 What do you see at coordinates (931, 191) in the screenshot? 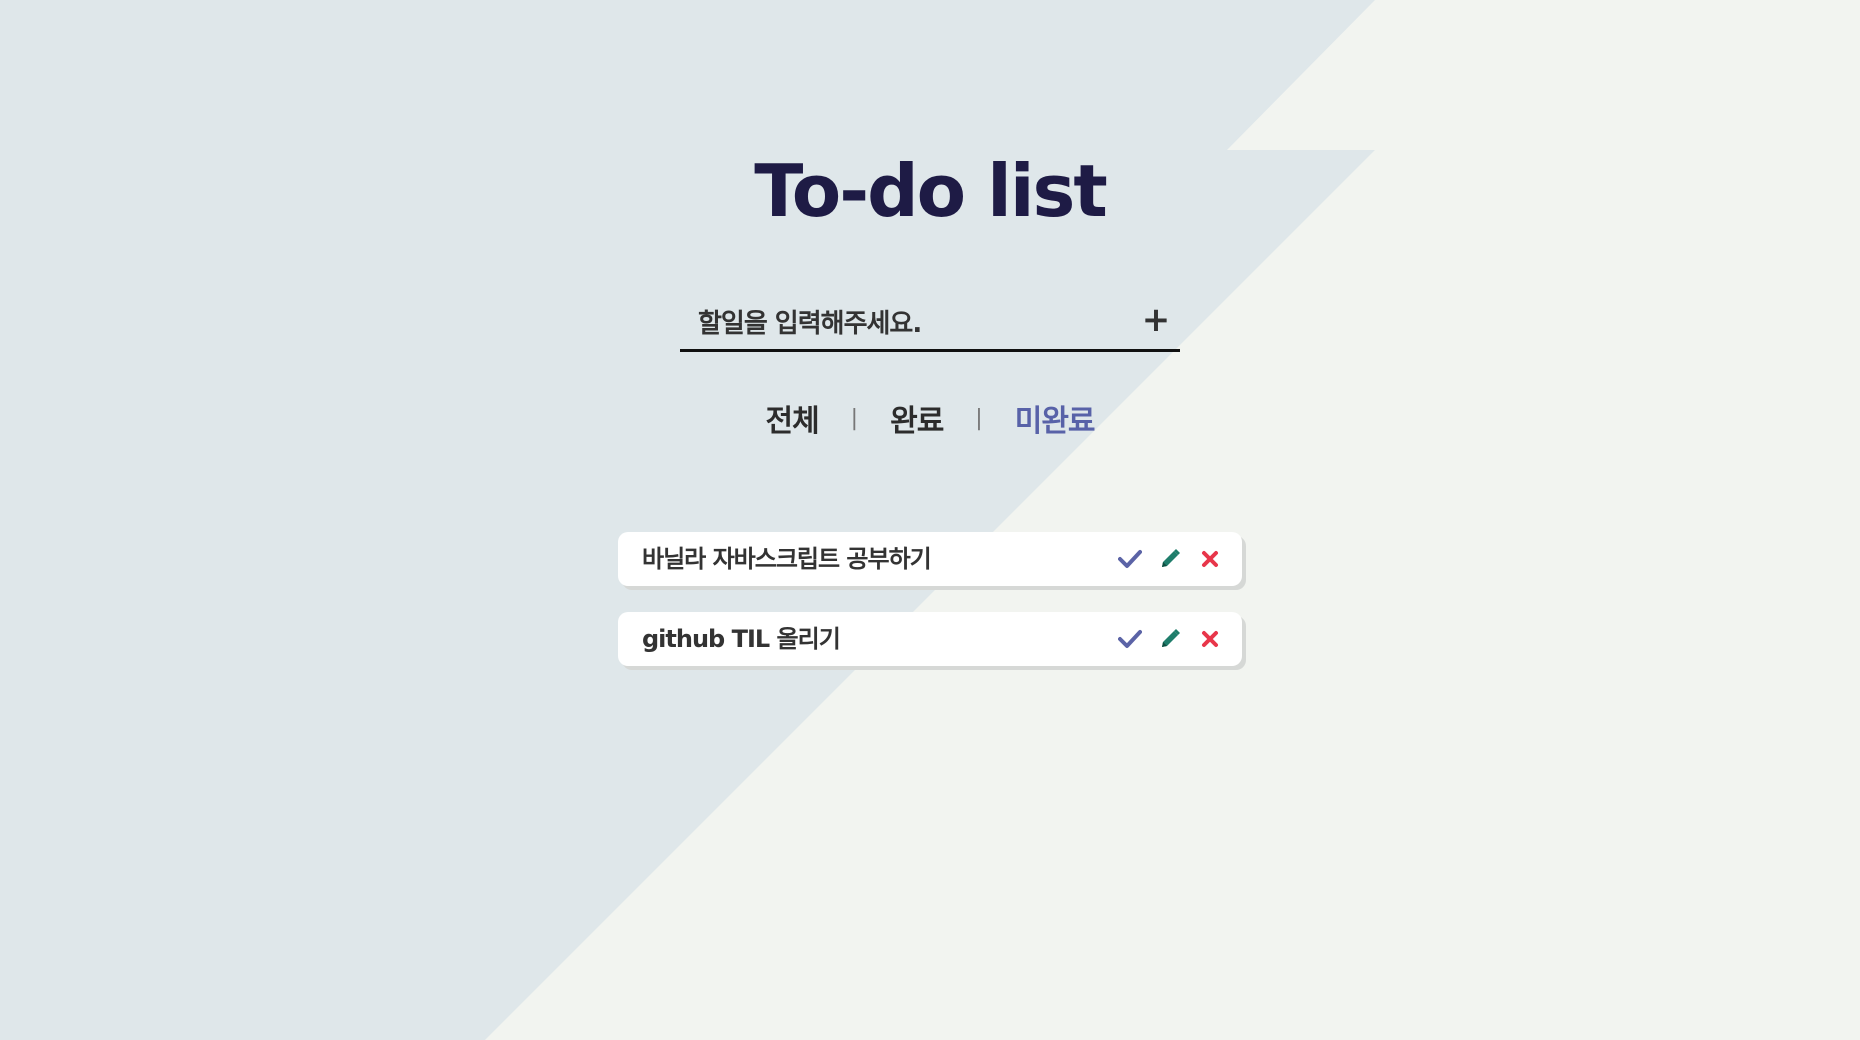
I see `page-title: To-do list` at bounding box center [931, 191].